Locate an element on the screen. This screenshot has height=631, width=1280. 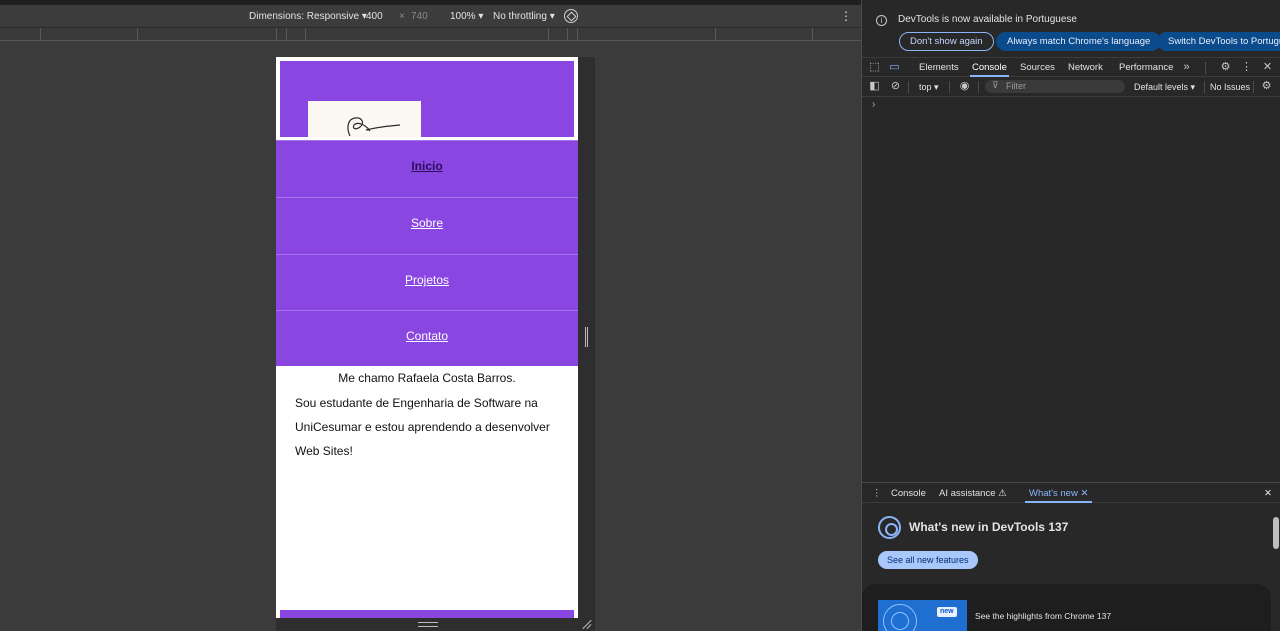
match-chrome-language-button: Always match Chrome's language is located at coordinates (1079, 41).